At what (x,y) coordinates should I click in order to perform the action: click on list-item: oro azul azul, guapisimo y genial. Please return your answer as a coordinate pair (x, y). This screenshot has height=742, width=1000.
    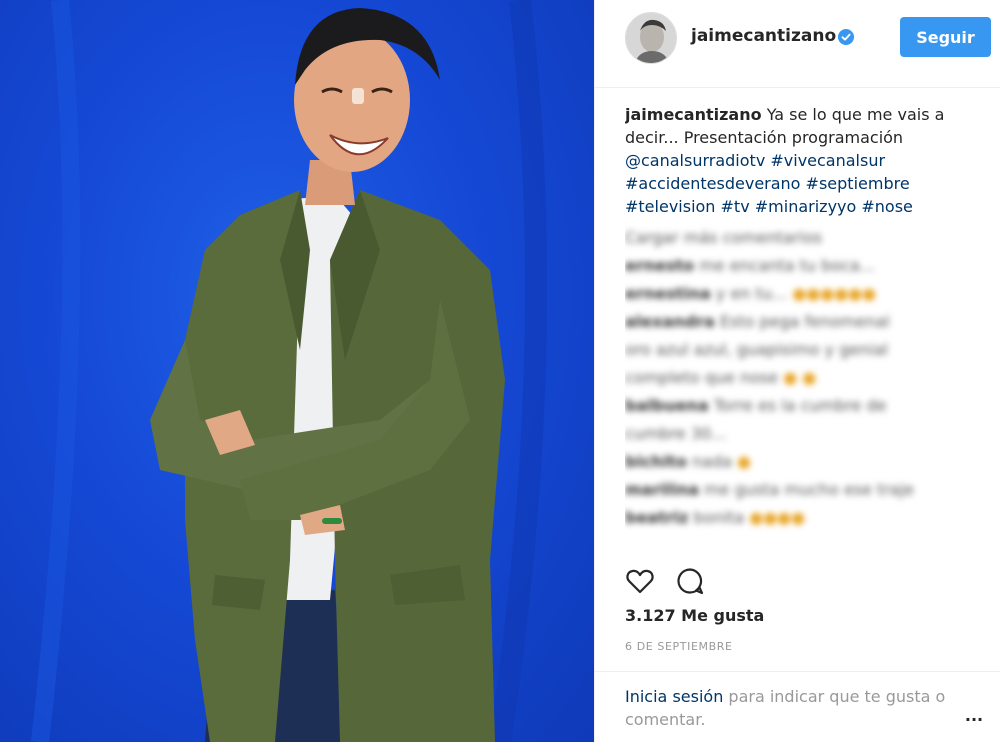
    Looking at the image, I should click on (757, 349).